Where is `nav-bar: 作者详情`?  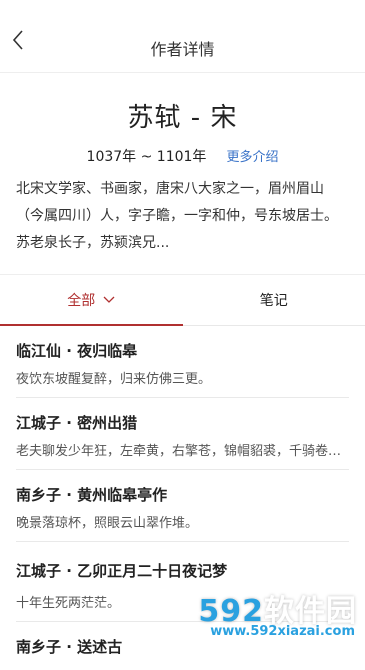 nav-bar: 作者详情 is located at coordinates (182, 36).